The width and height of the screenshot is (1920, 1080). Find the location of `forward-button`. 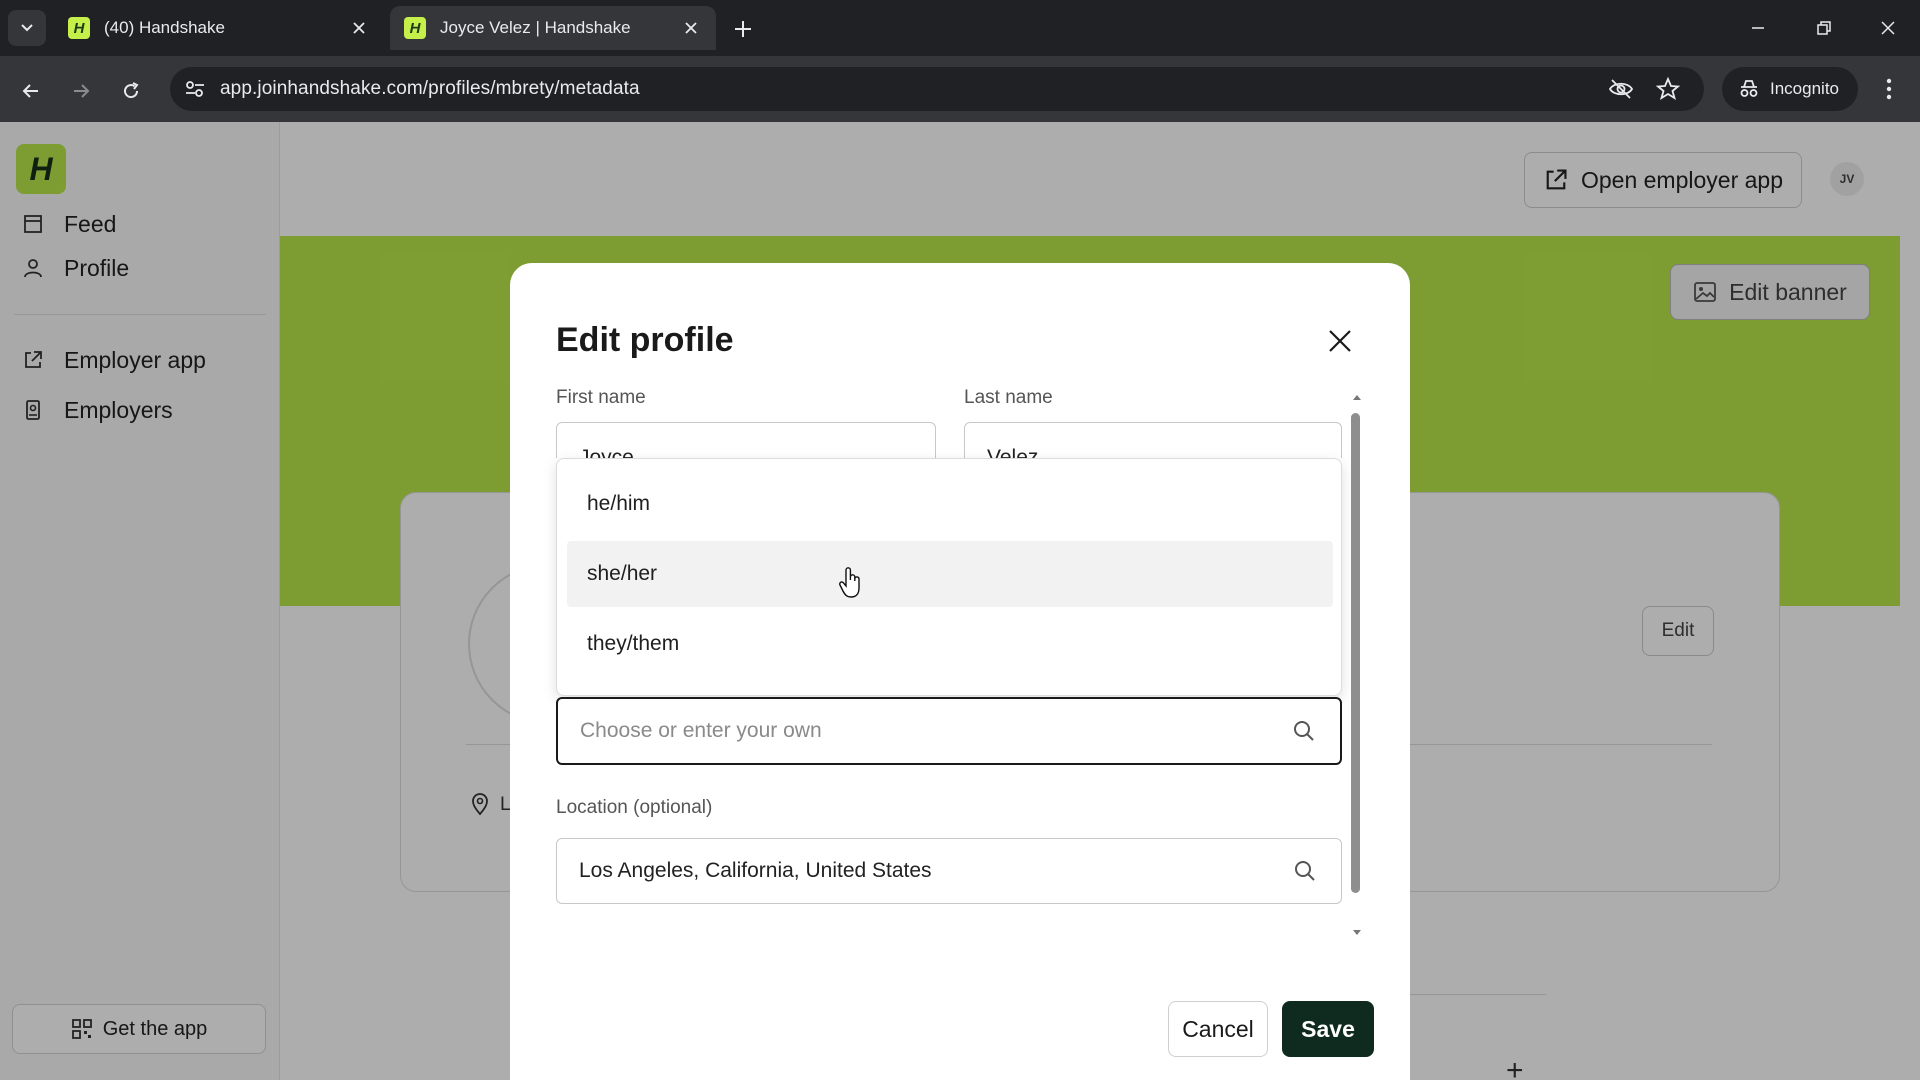

forward-button is located at coordinates (81, 91).